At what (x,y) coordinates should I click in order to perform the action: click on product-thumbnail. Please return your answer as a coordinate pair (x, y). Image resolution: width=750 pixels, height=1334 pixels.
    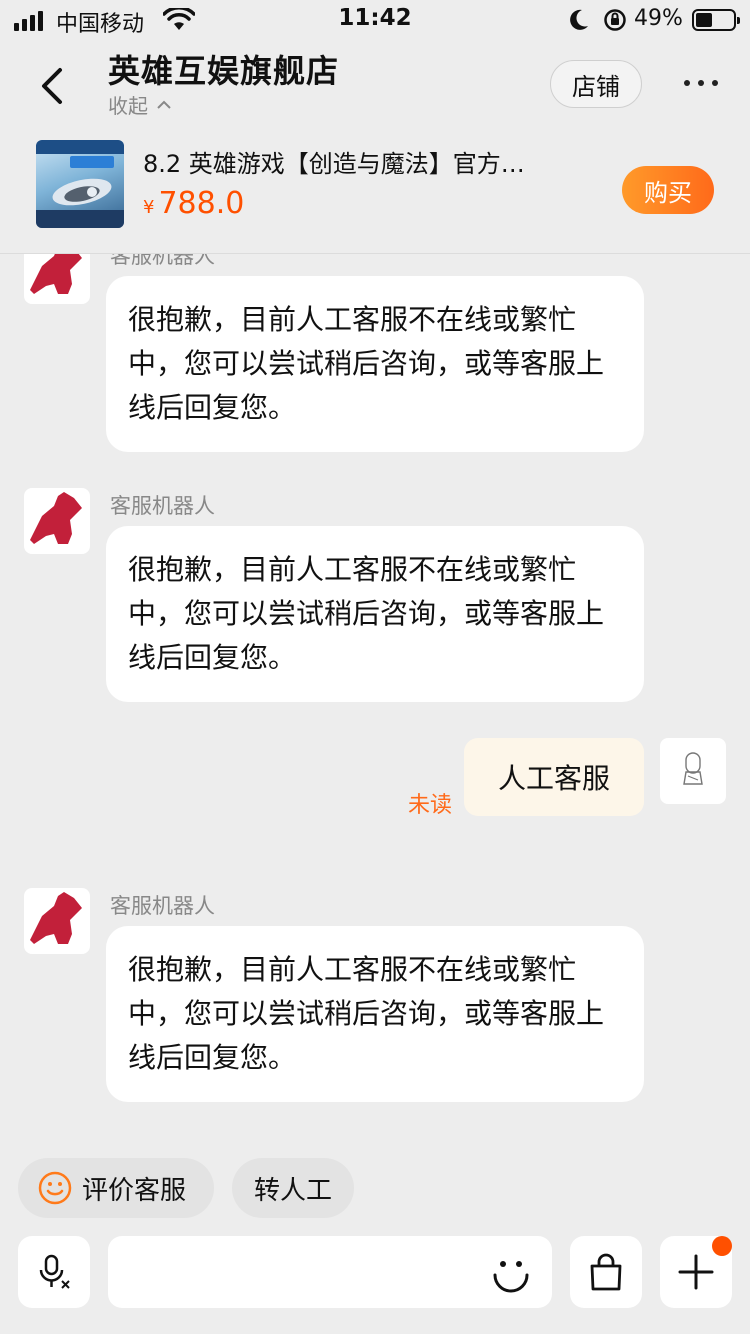
    Looking at the image, I should click on (80, 184).